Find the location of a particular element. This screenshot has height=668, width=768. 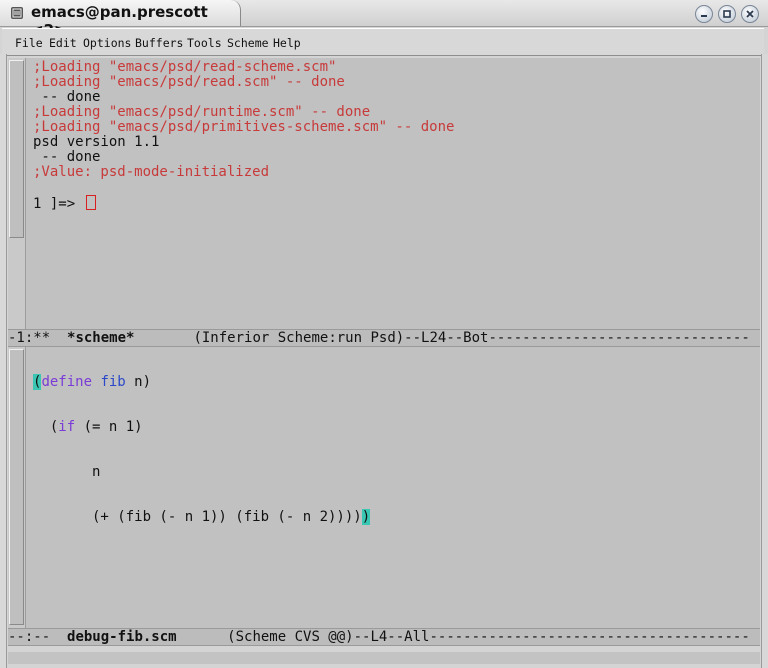

close-button is located at coordinates (750, 14).